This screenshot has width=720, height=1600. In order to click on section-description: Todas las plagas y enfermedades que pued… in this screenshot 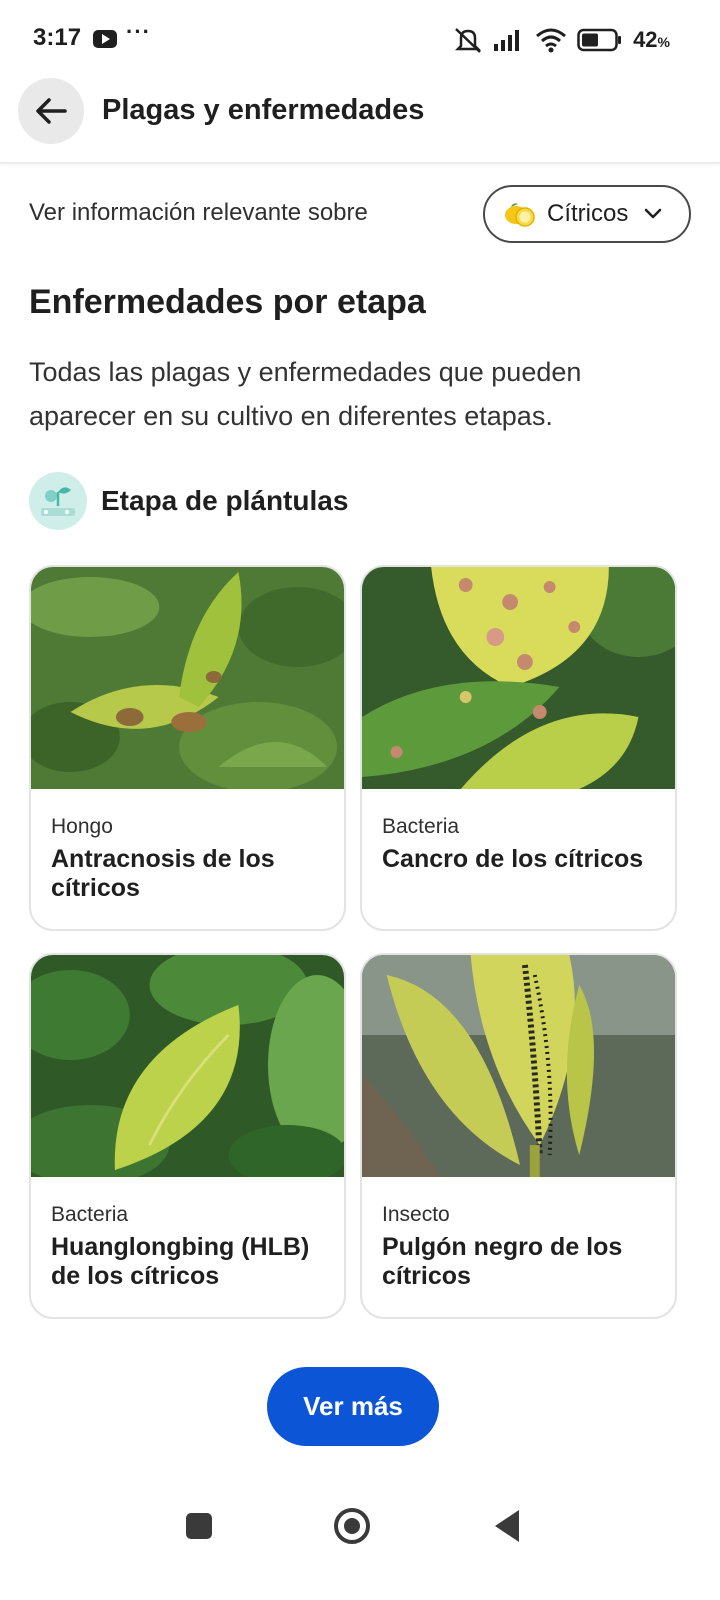, I will do `click(305, 394)`.